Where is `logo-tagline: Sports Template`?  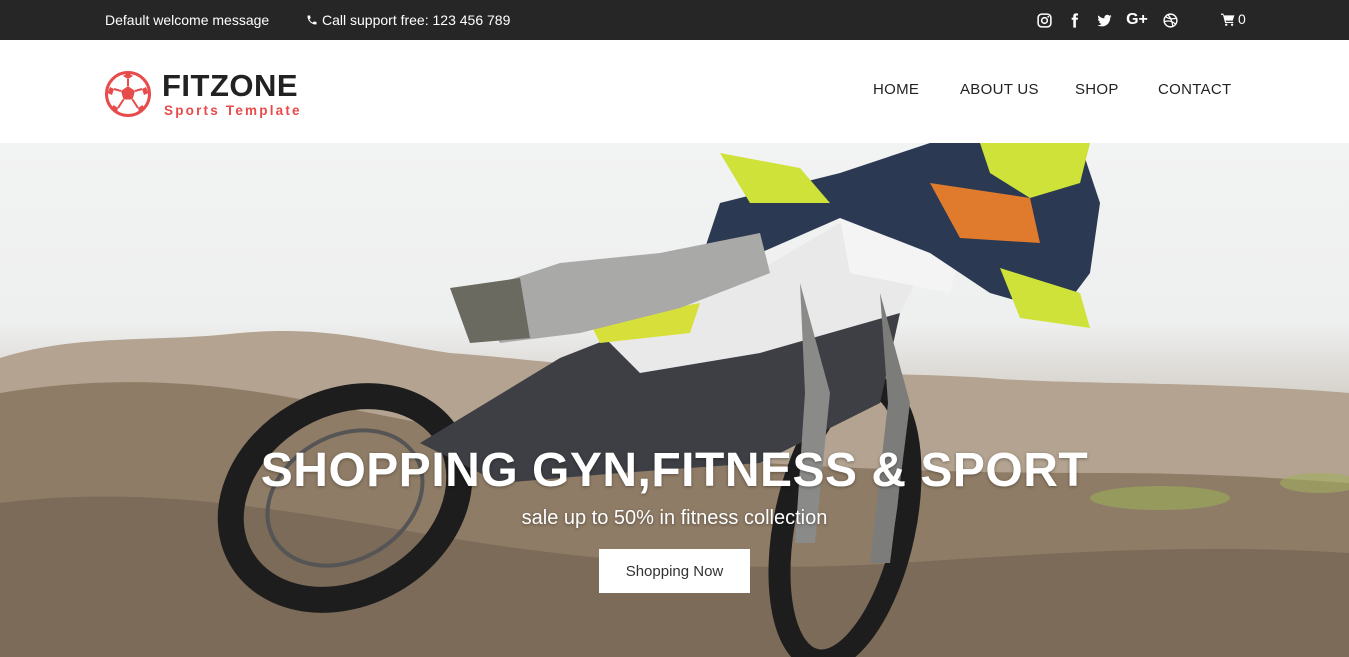
logo-tagline: Sports Template is located at coordinates (233, 110).